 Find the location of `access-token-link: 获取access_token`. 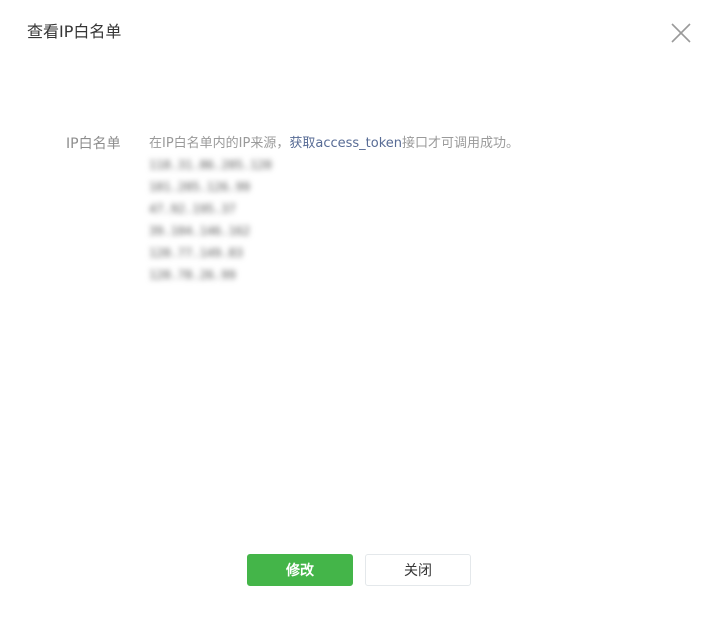

access-token-link: 获取access_token is located at coordinates (345, 143).